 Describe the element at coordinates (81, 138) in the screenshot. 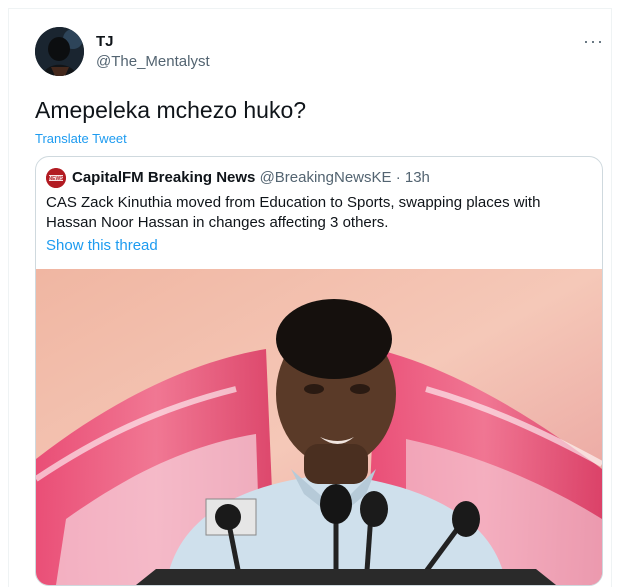

I see `translate-tweet-link: Translate Tweet` at that location.